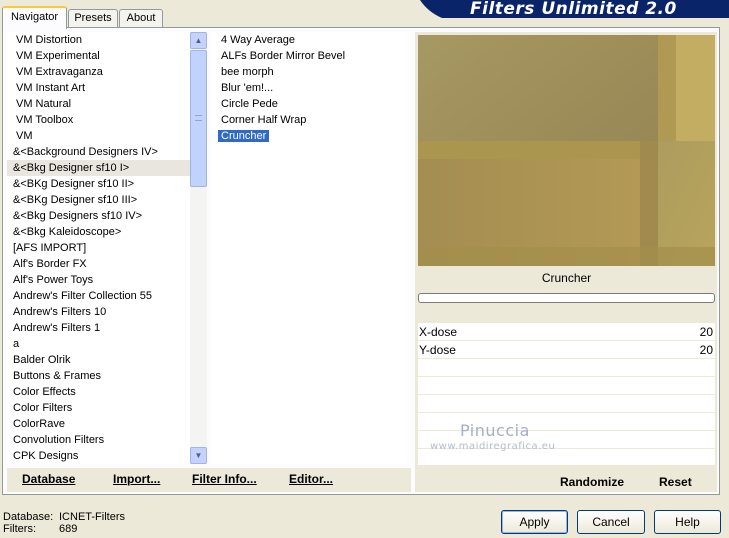 This screenshot has height=538, width=729. I want to click on filters-label: Filters:, so click(19, 529).